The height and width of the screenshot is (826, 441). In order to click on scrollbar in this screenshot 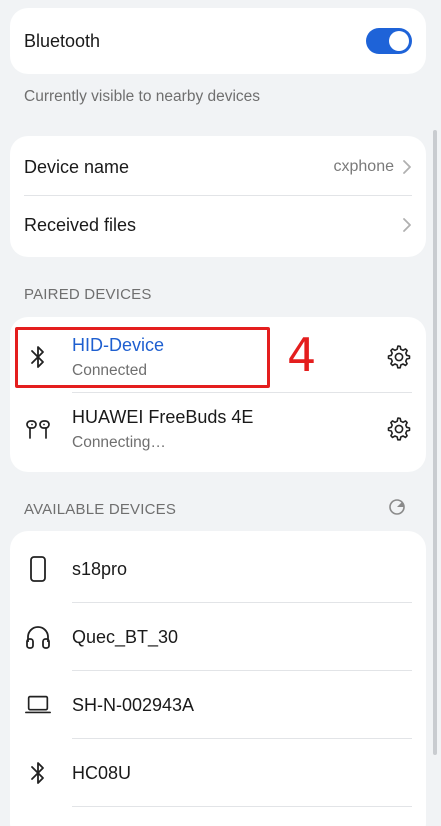, I will do `click(435, 442)`.